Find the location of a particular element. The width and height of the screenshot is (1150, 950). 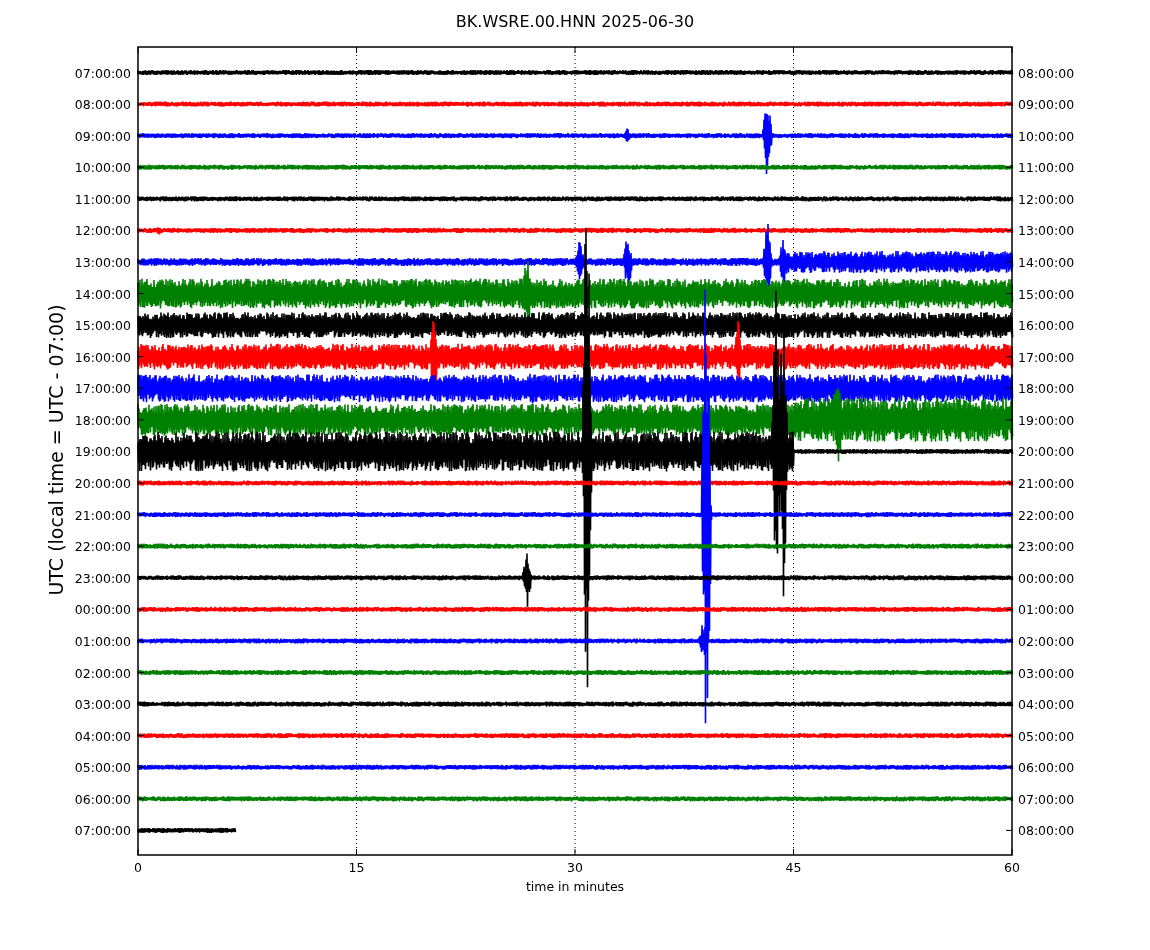

chart-title: BK.WSRE.00.HNN 2025-06-30 is located at coordinates (575, 21).